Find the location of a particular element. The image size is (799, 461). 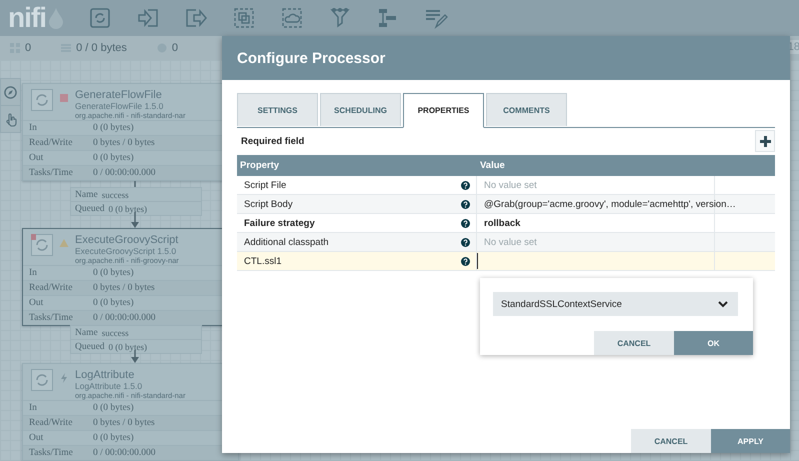

required-field-note: Required field is located at coordinates (272, 141).